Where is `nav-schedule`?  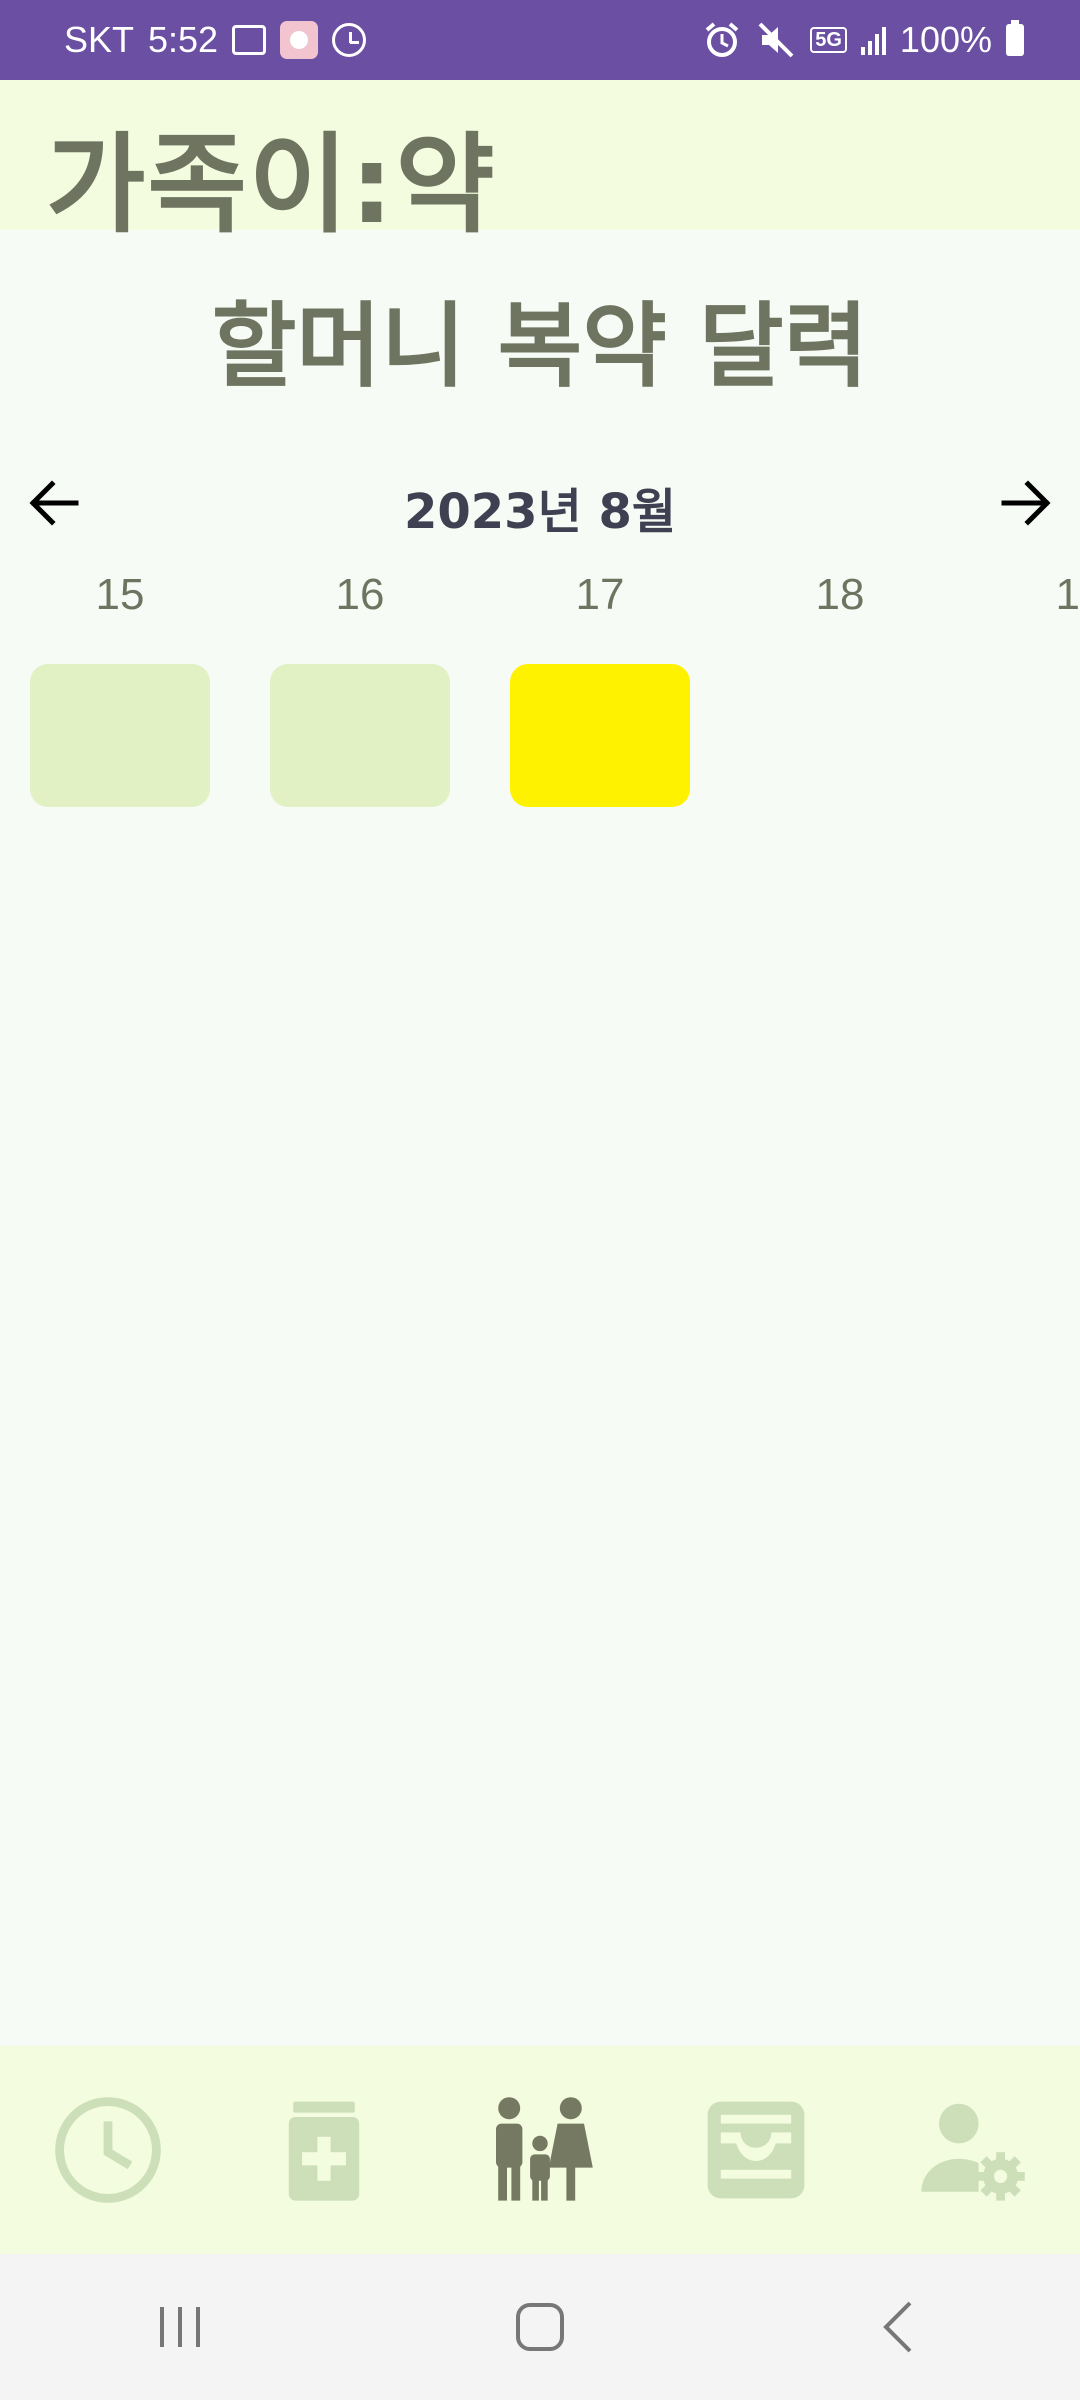 nav-schedule is located at coordinates (108, 2150).